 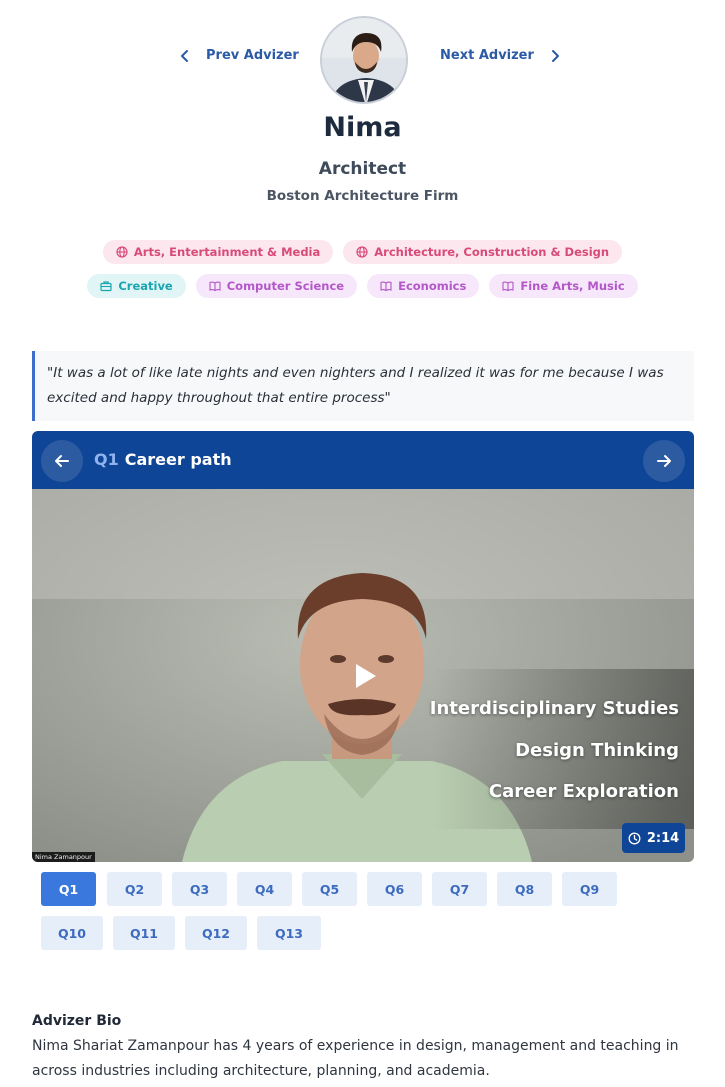 What do you see at coordinates (145, 286) in the screenshot?
I see `tag-label: Creative` at bounding box center [145, 286].